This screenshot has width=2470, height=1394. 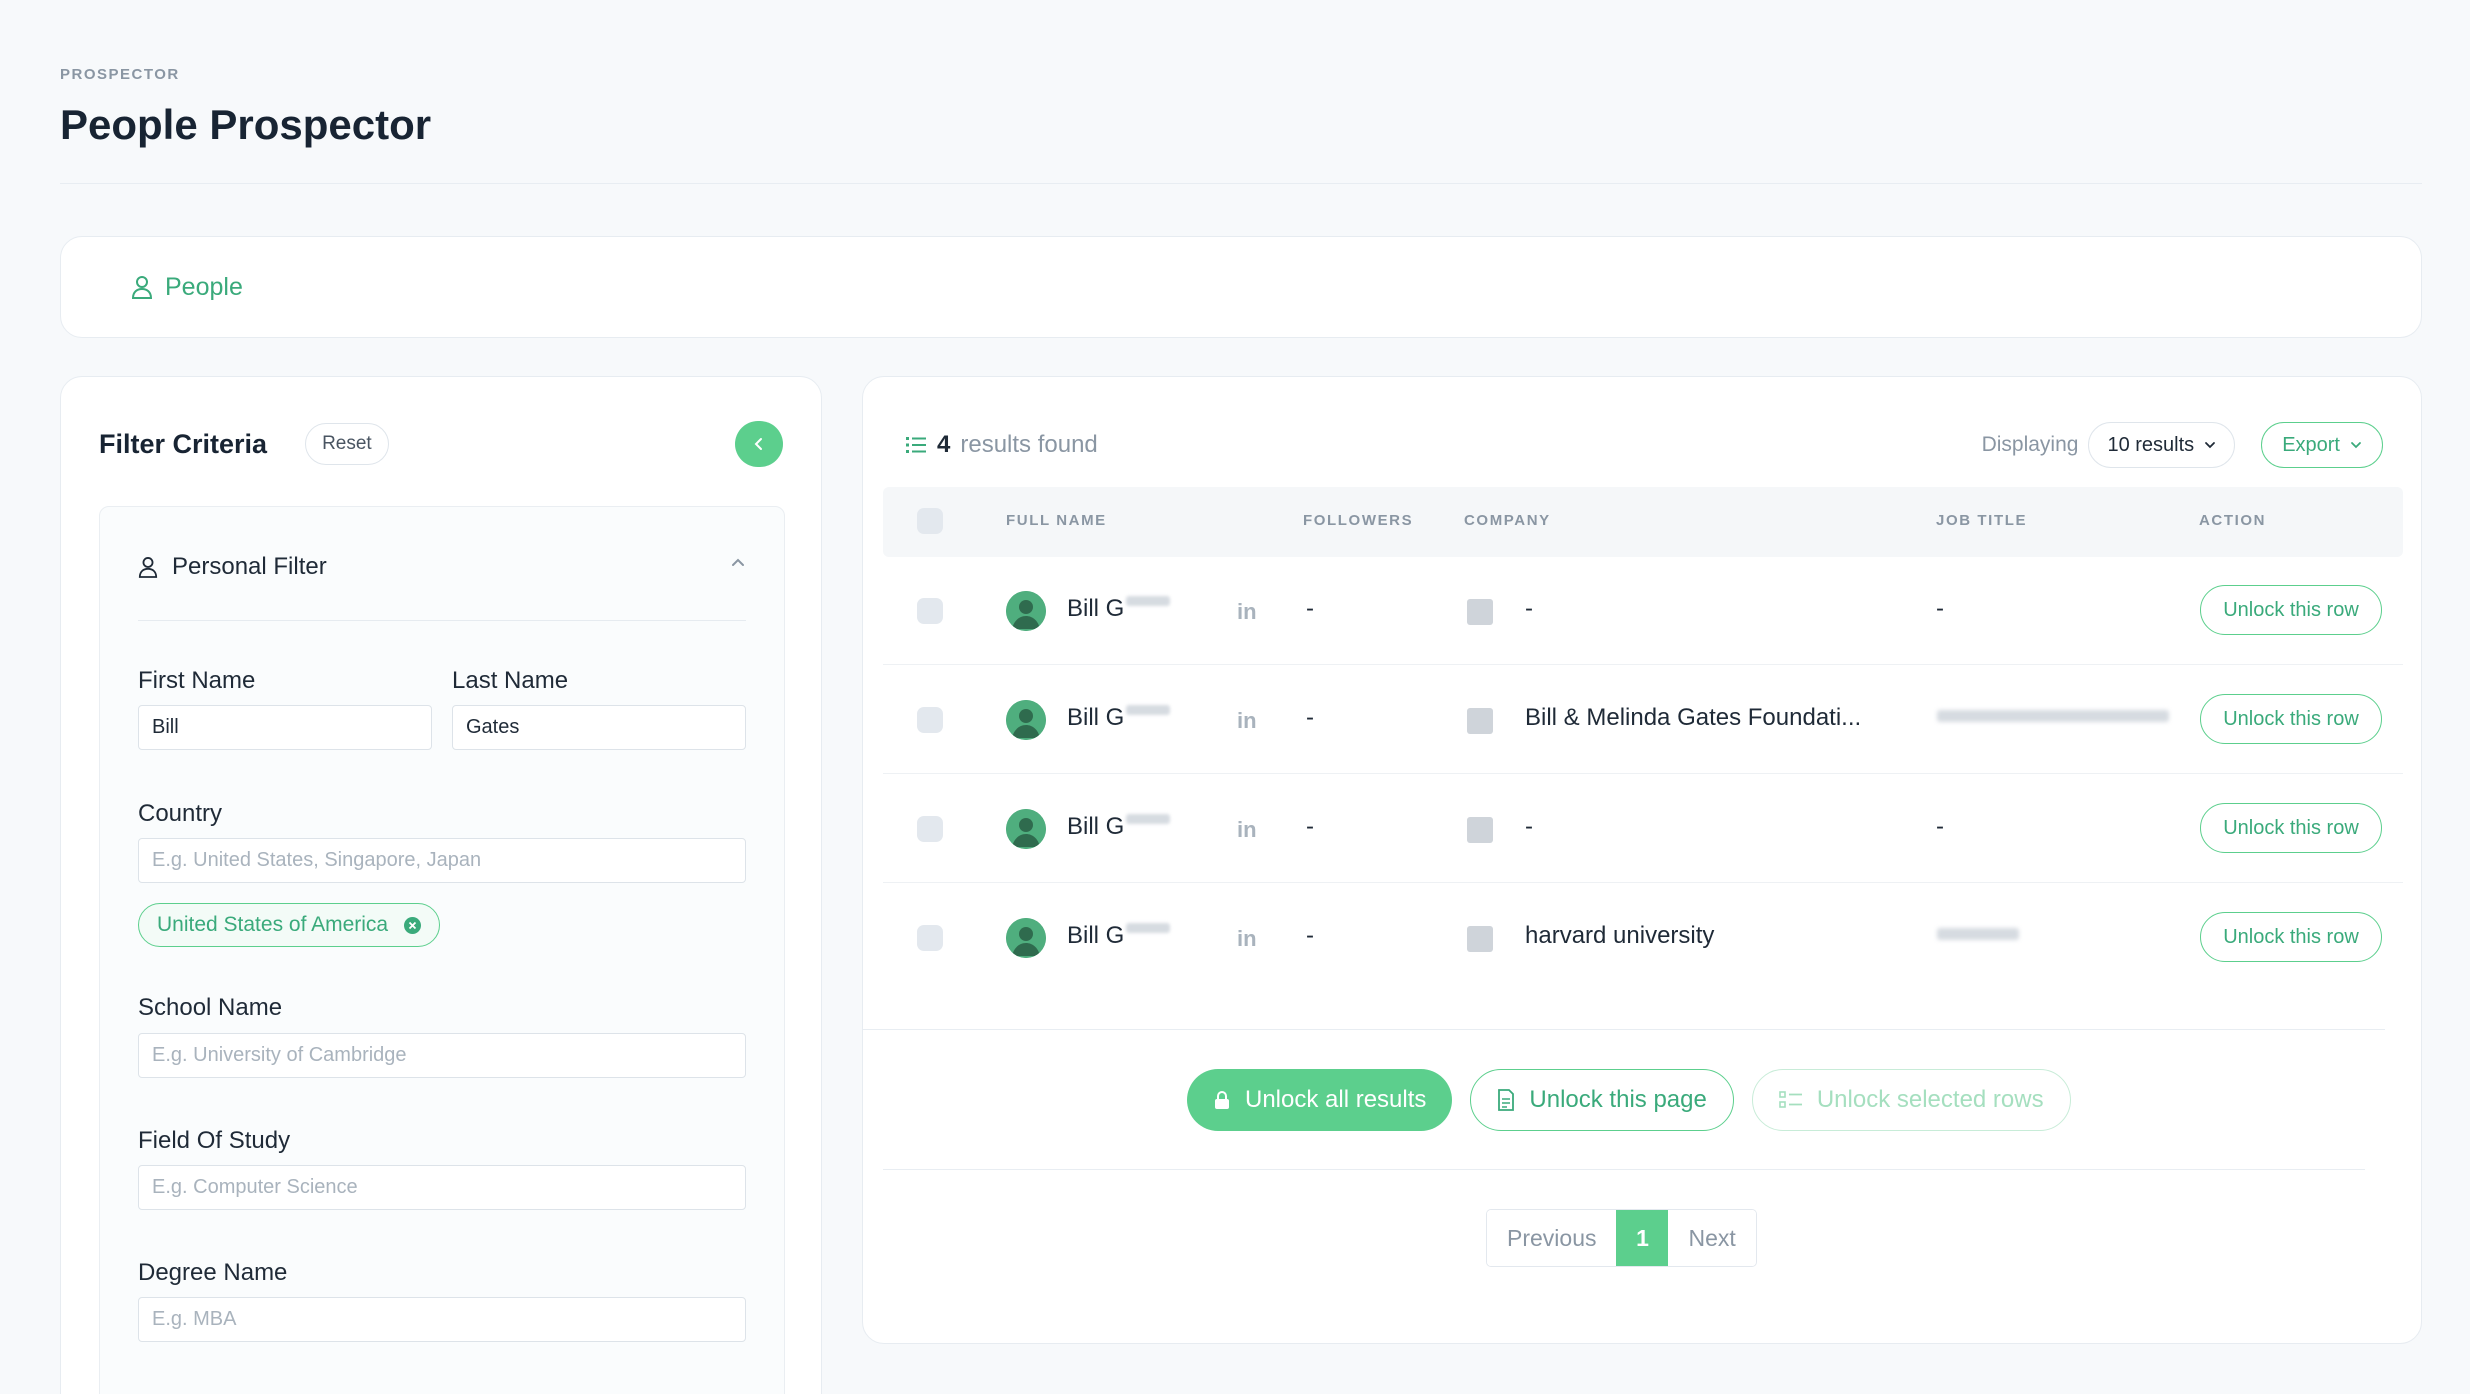 What do you see at coordinates (510, 680) in the screenshot?
I see `last-name-label: Last Name` at bounding box center [510, 680].